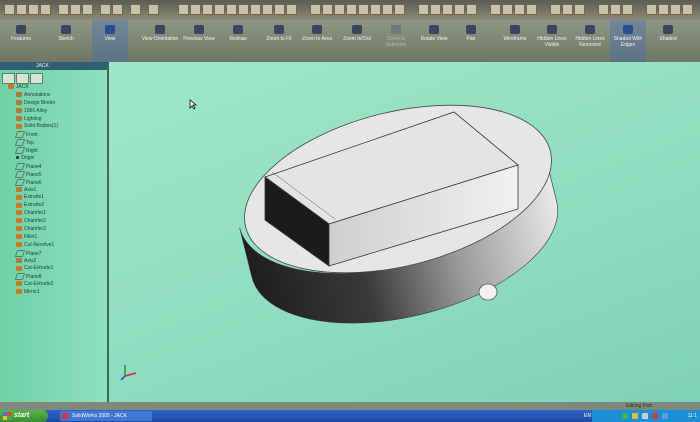 This screenshot has height=422, width=700. I want to click on language-indicator: EN, so click(587, 416).